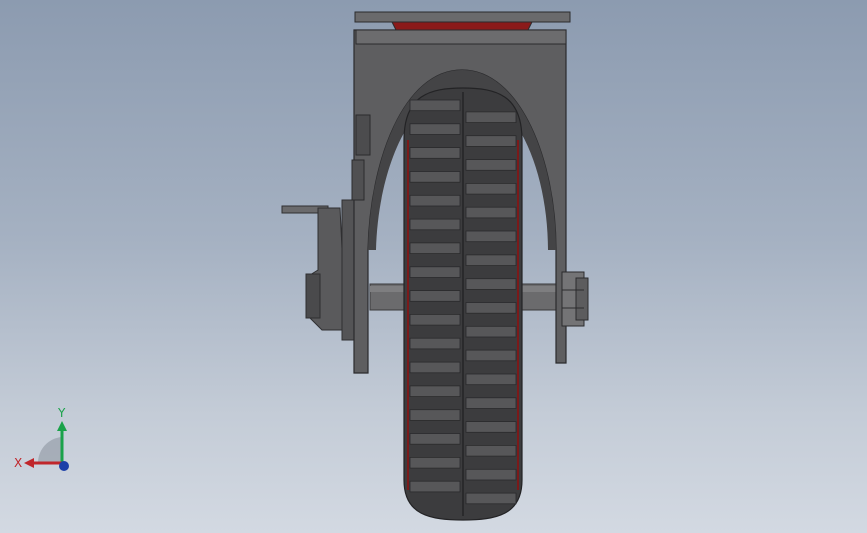 This screenshot has height=533, width=867. I want to click on orientation-triad: Y X, so click(41, 438).